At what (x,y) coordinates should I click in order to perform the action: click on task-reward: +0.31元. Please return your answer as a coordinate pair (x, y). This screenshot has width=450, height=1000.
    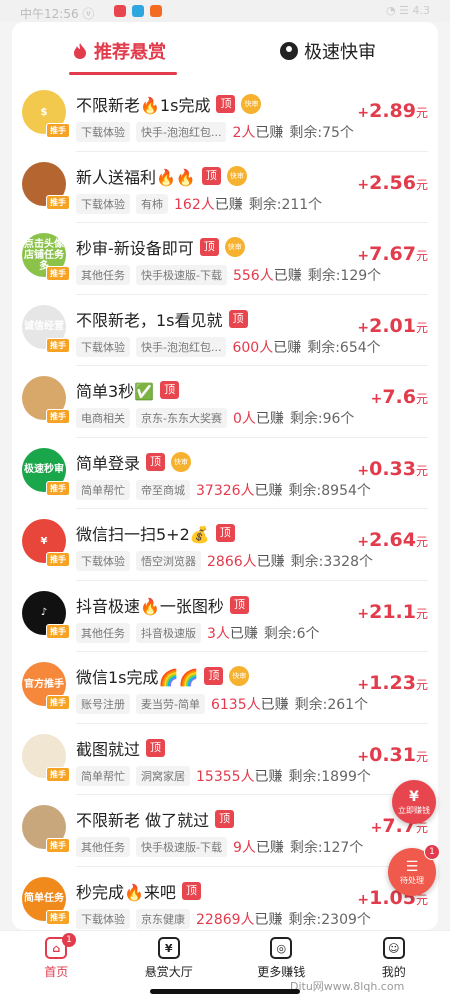
    Looking at the image, I should click on (392, 755).